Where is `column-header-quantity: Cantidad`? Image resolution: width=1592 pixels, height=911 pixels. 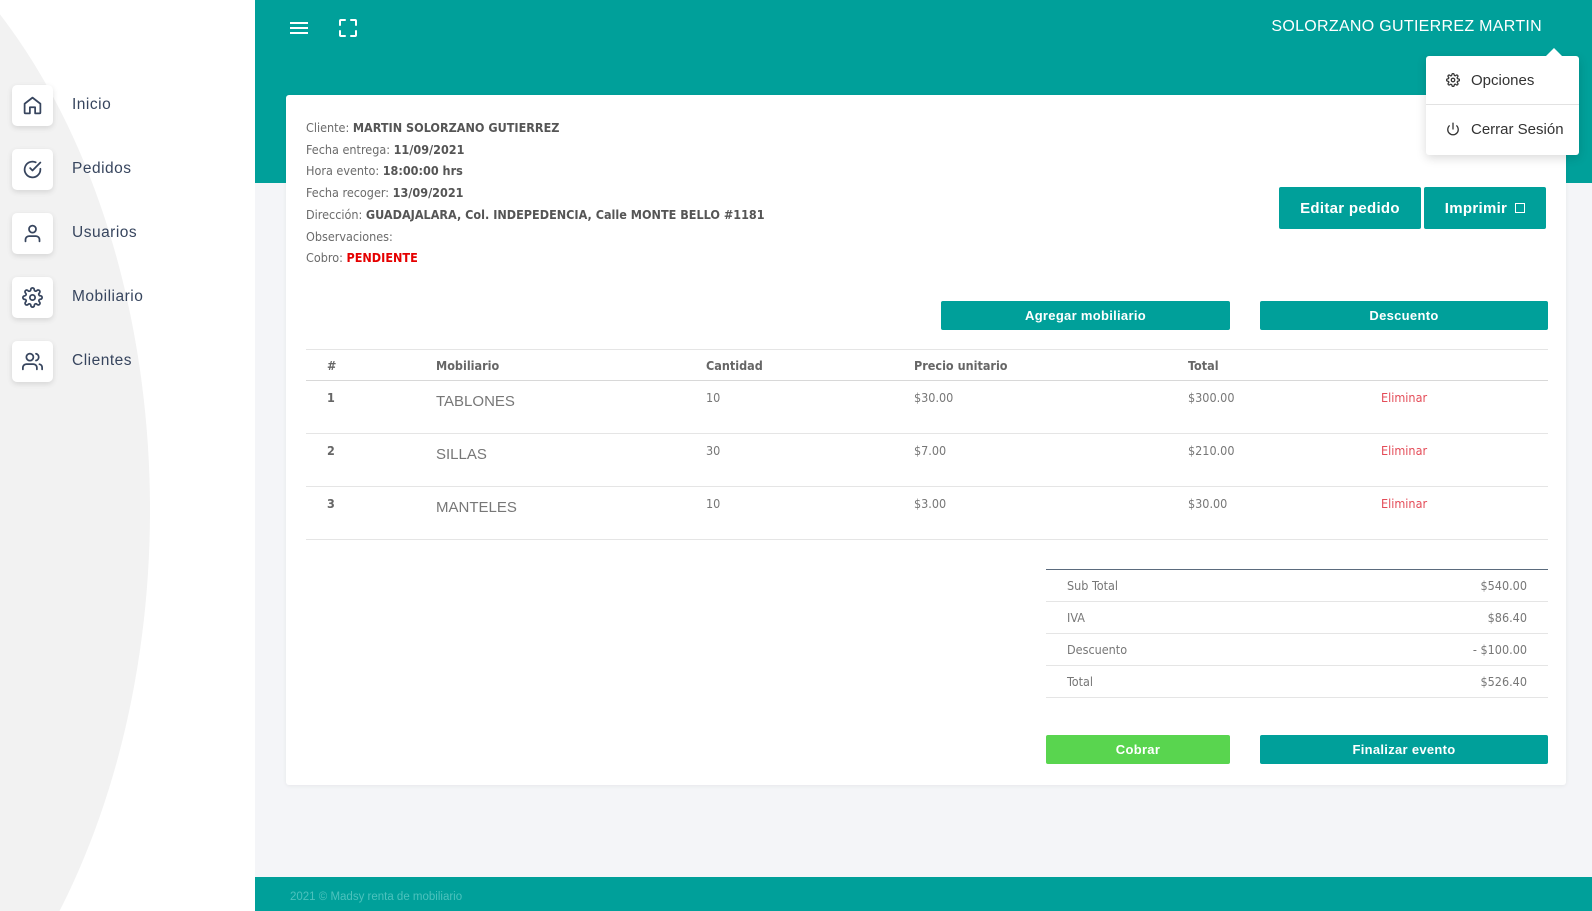 column-header-quantity: Cantidad is located at coordinates (734, 365).